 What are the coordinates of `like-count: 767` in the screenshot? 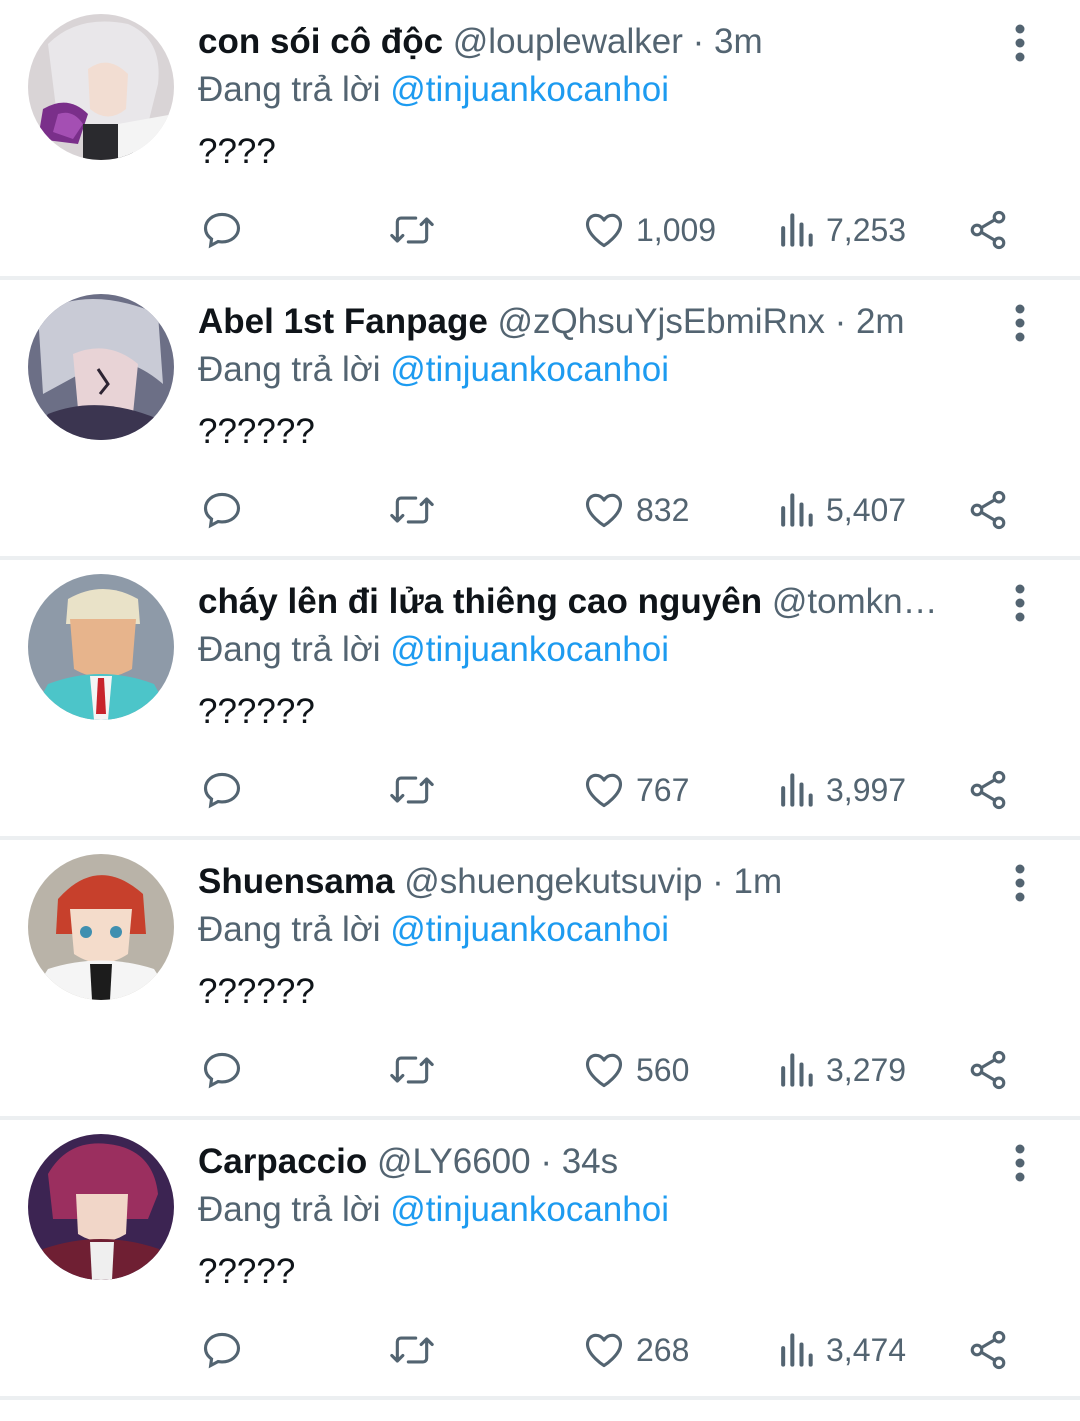 It's located at (663, 789).